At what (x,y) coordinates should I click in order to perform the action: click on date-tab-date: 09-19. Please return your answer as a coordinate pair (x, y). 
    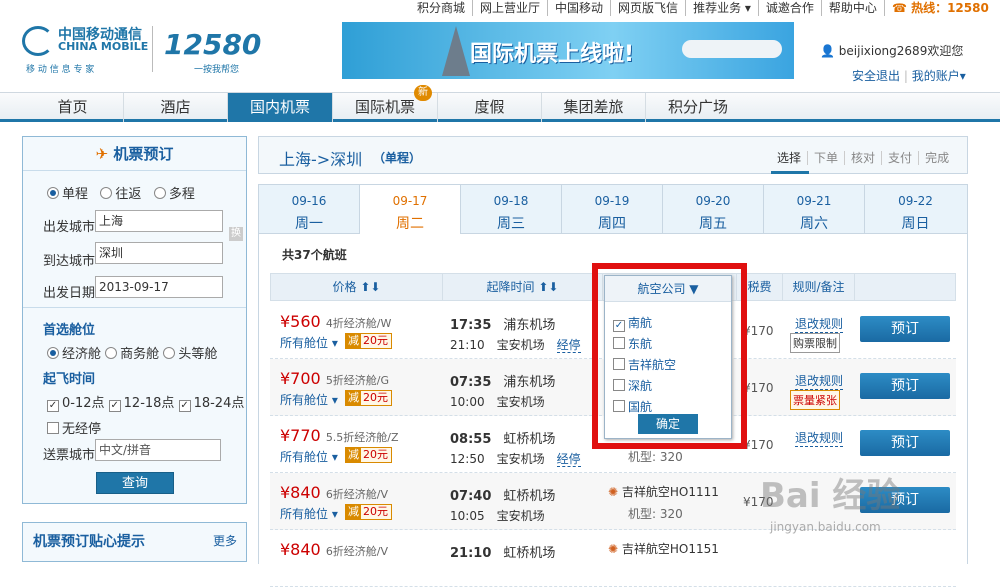
    Looking at the image, I should click on (612, 201).